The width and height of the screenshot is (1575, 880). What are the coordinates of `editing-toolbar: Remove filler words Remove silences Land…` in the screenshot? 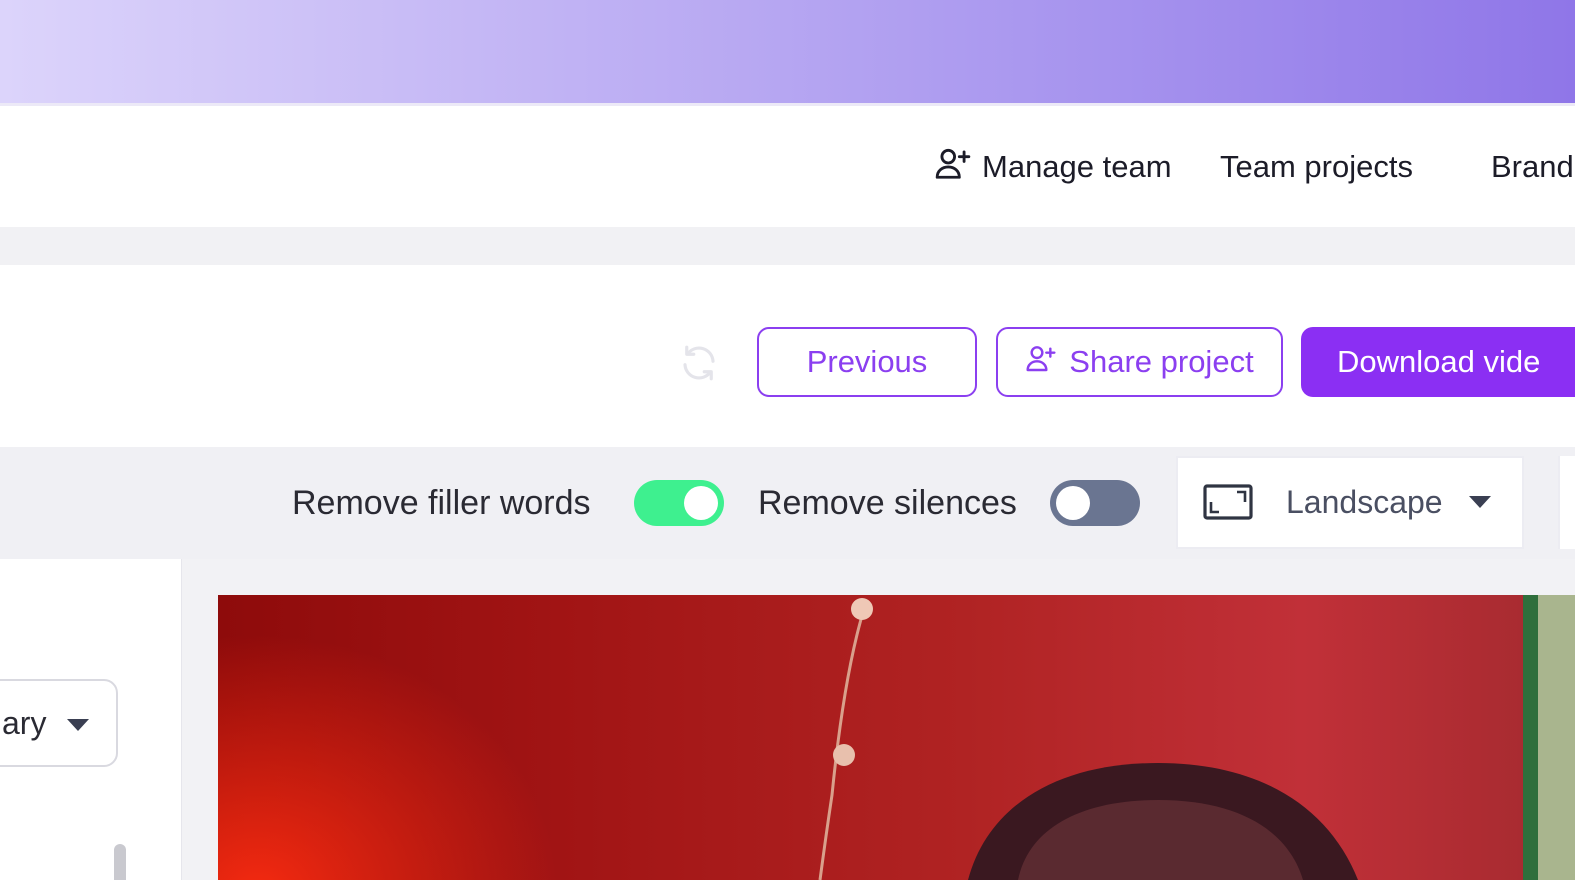 It's located at (787, 504).